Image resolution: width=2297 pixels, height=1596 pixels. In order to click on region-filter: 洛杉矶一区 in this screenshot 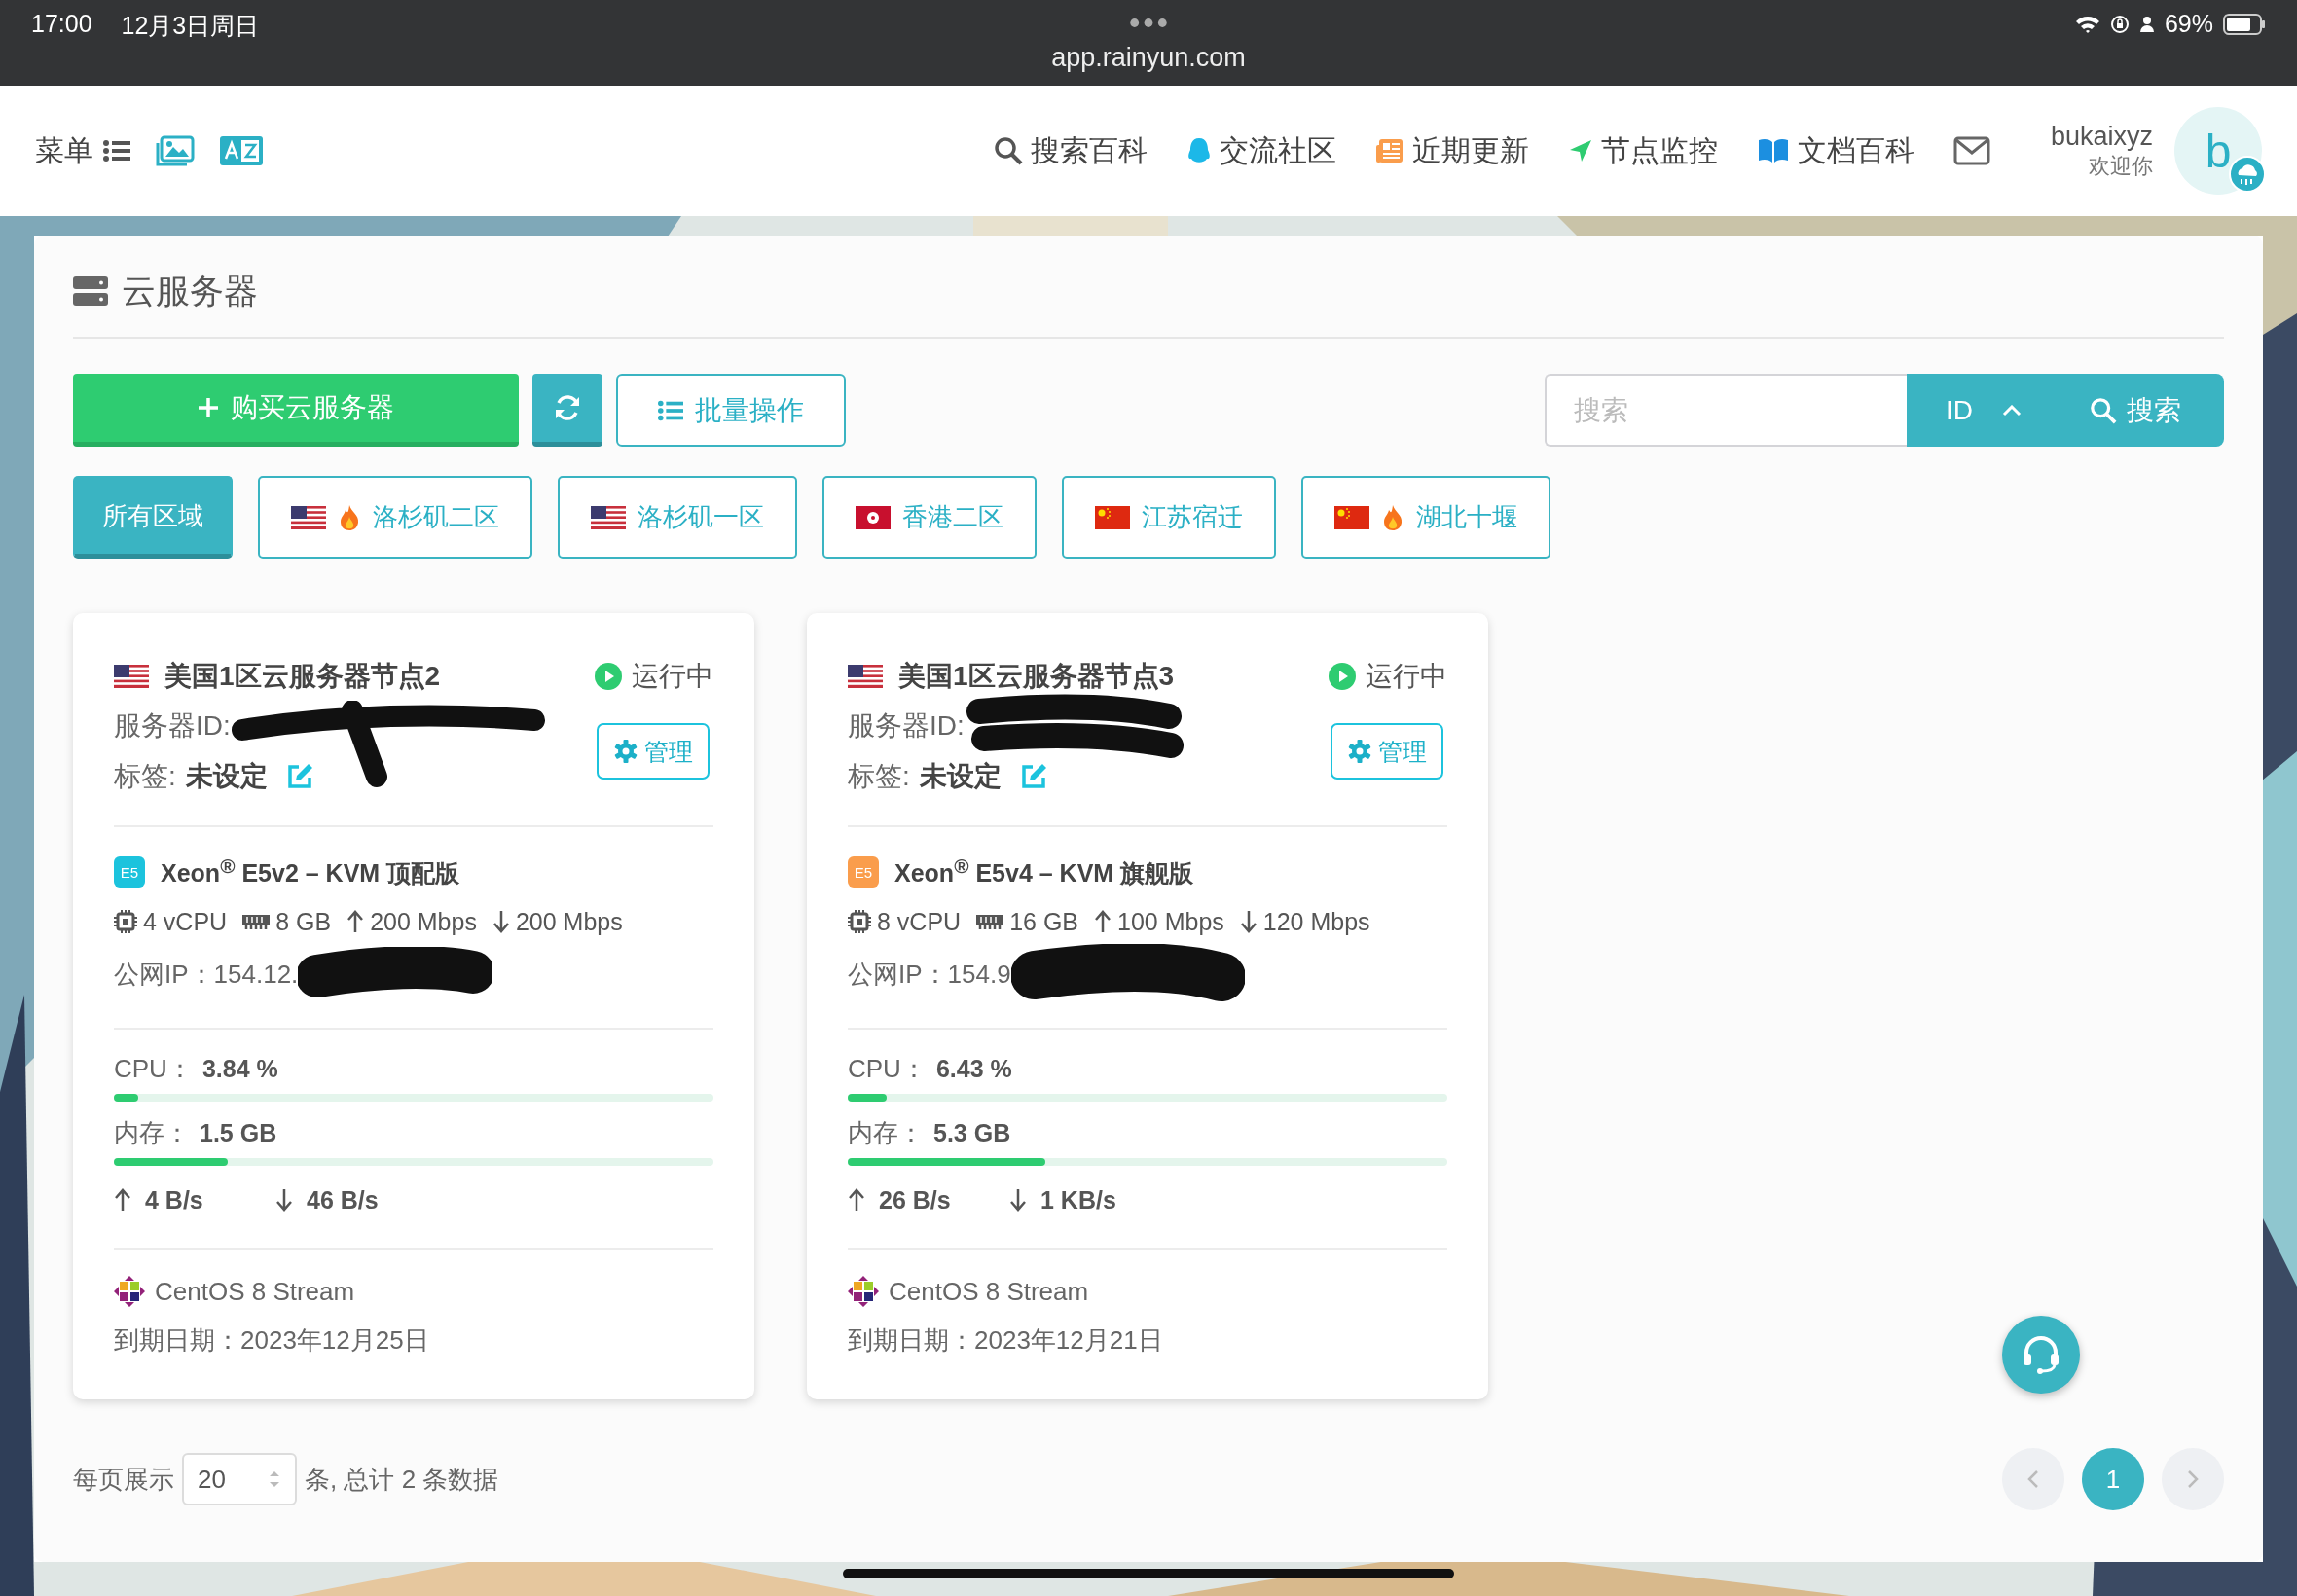, I will do `click(677, 517)`.